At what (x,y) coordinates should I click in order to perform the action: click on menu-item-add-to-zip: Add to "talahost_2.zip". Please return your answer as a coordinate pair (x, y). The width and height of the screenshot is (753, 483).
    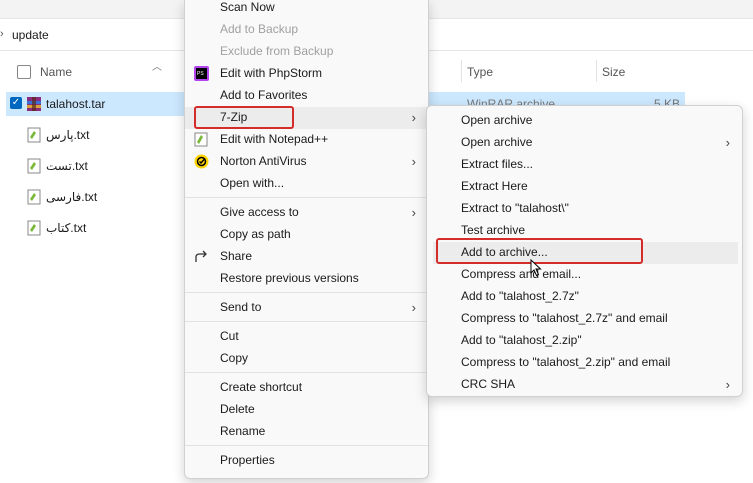
    Looking at the image, I should click on (584, 341).